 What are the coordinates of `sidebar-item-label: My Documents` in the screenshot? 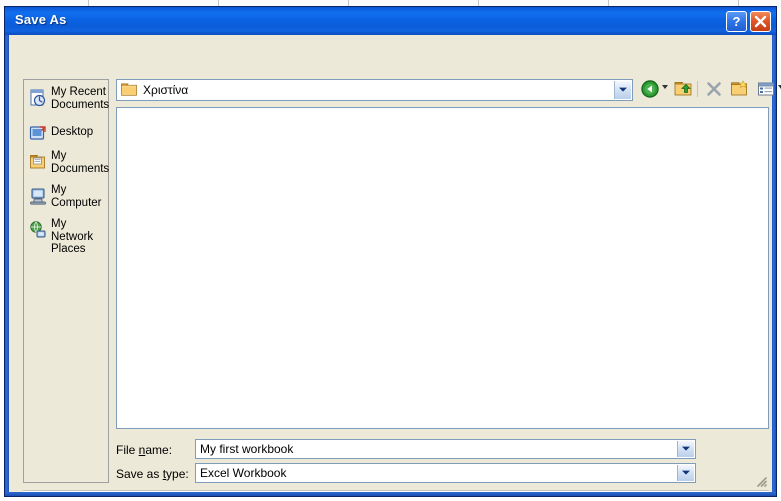 It's located at (80, 162).